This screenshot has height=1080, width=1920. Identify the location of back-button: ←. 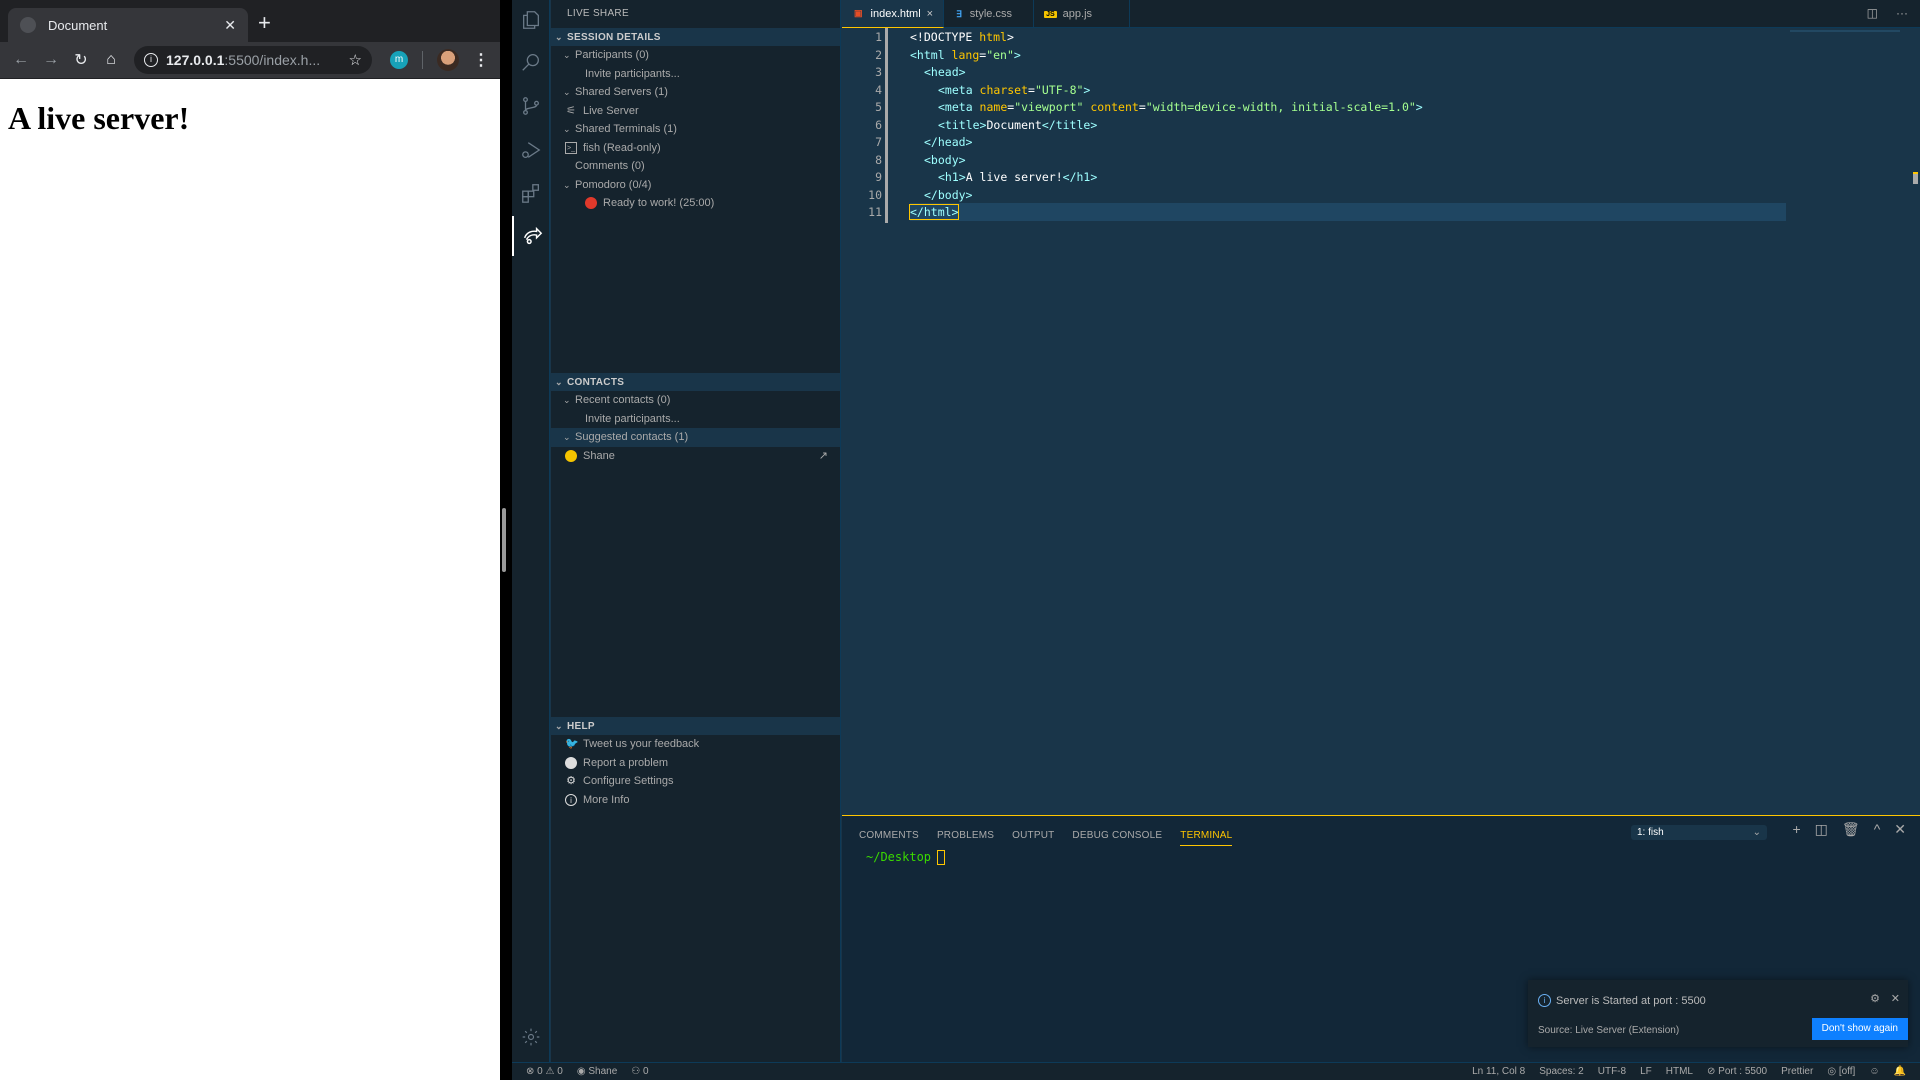
(21, 60).